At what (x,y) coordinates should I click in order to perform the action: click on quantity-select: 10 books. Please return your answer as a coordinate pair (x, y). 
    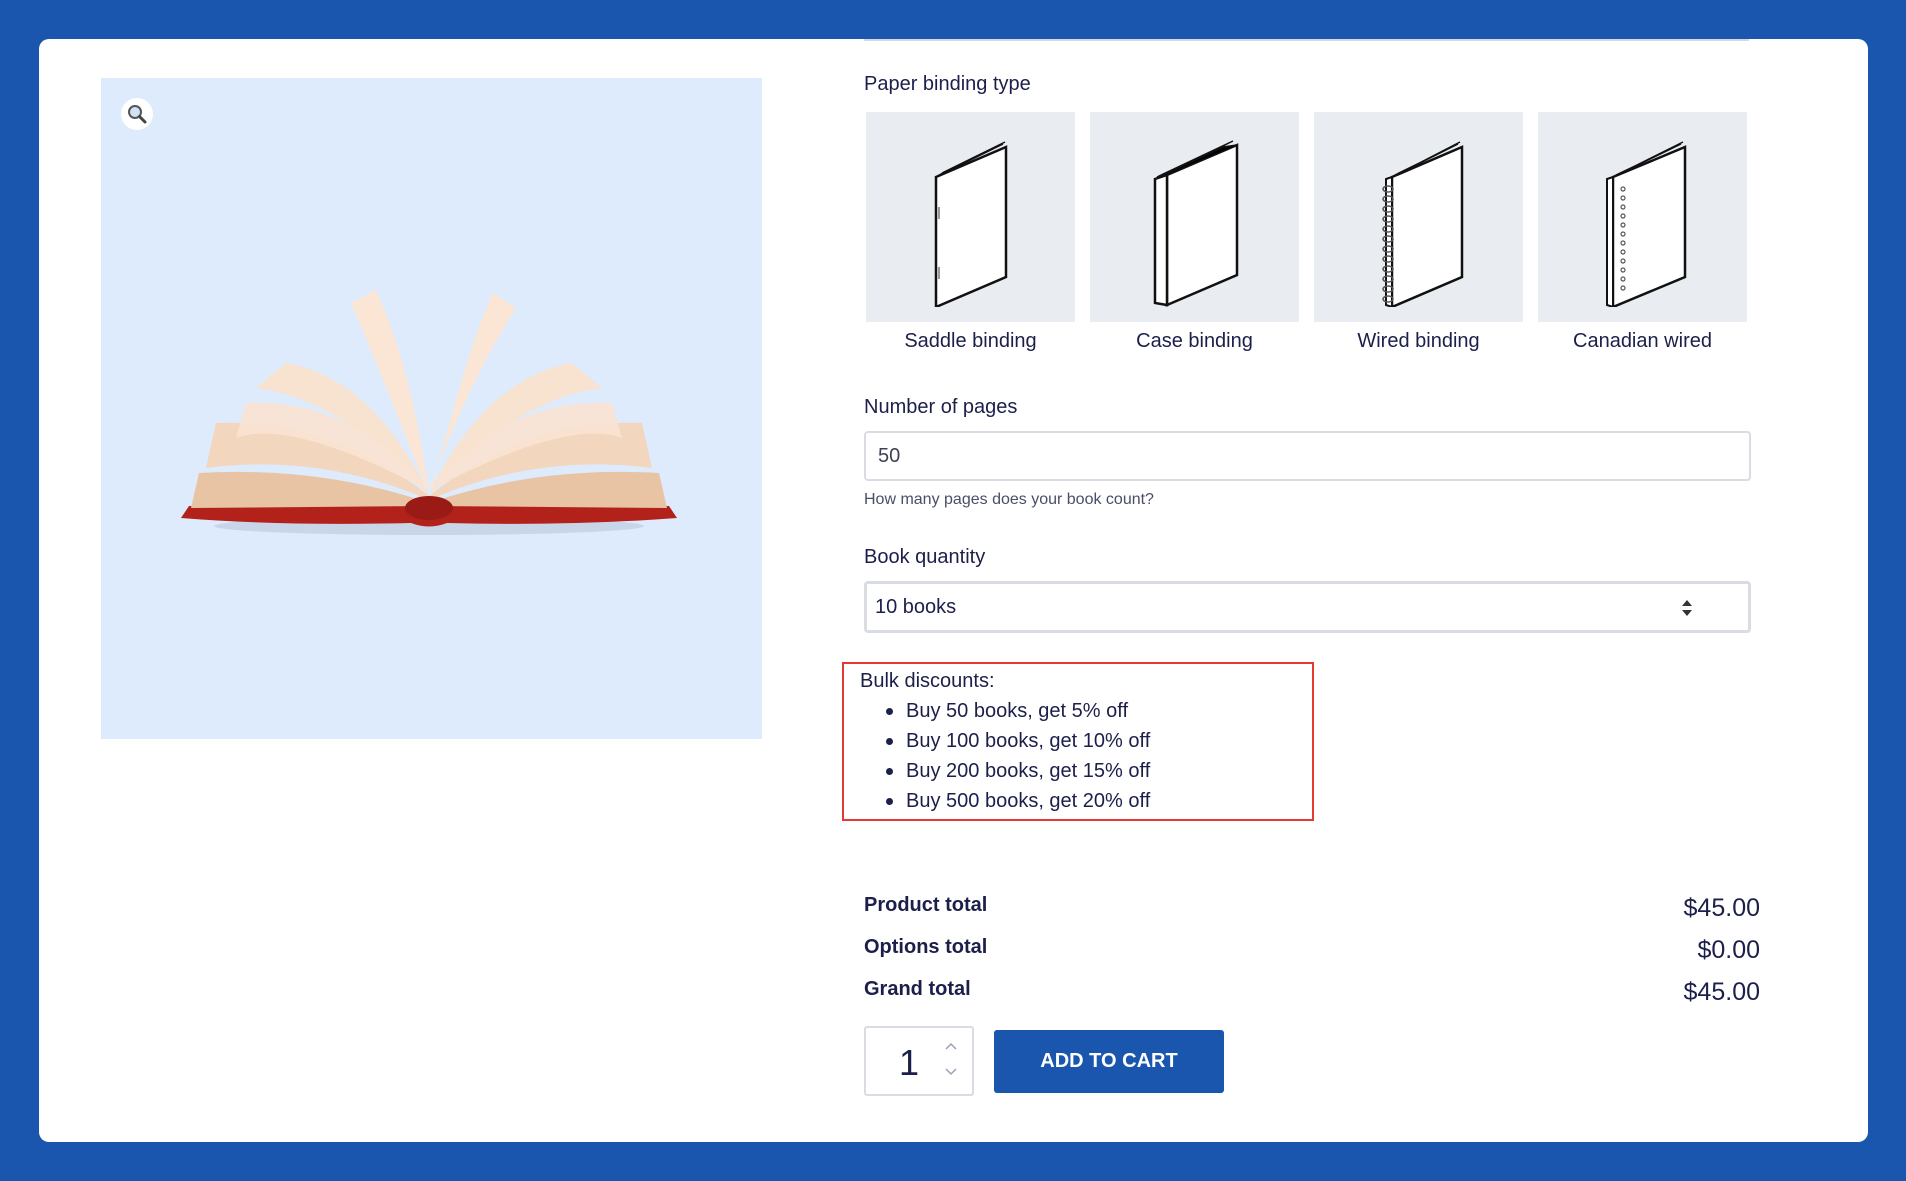
    Looking at the image, I should click on (1307, 607).